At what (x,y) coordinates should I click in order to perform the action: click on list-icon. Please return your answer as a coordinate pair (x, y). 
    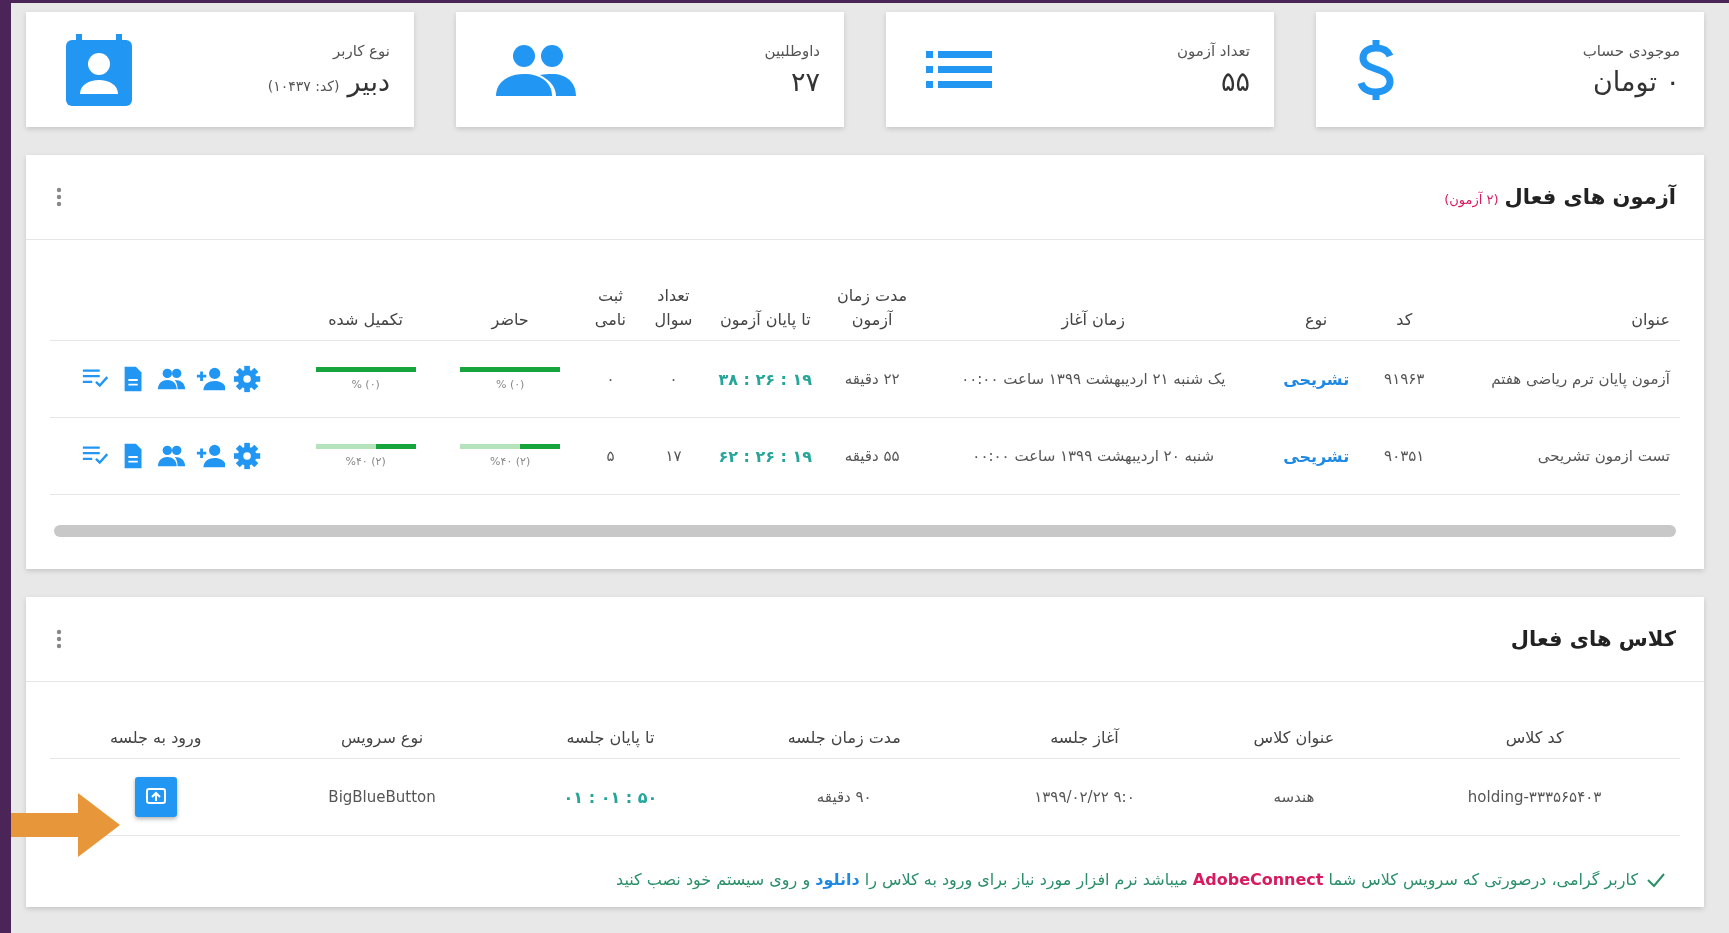
    Looking at the image, I should click on (959, 69).